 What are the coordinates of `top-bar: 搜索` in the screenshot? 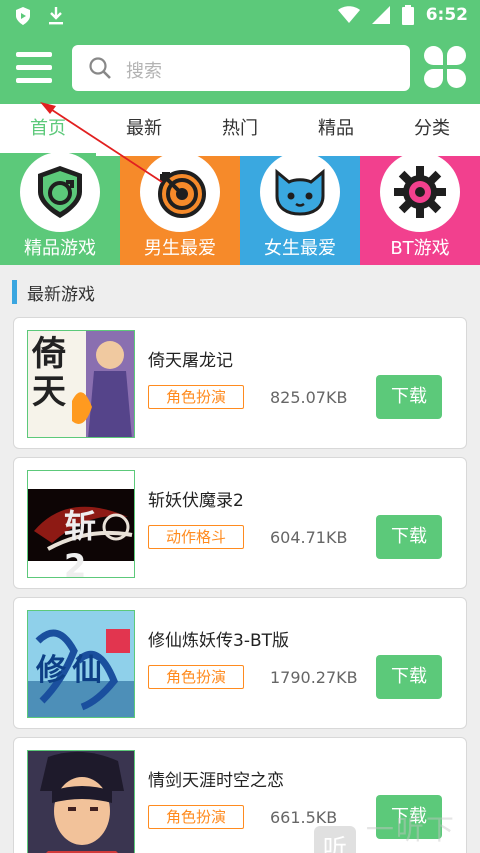 It's located at (240, 69).